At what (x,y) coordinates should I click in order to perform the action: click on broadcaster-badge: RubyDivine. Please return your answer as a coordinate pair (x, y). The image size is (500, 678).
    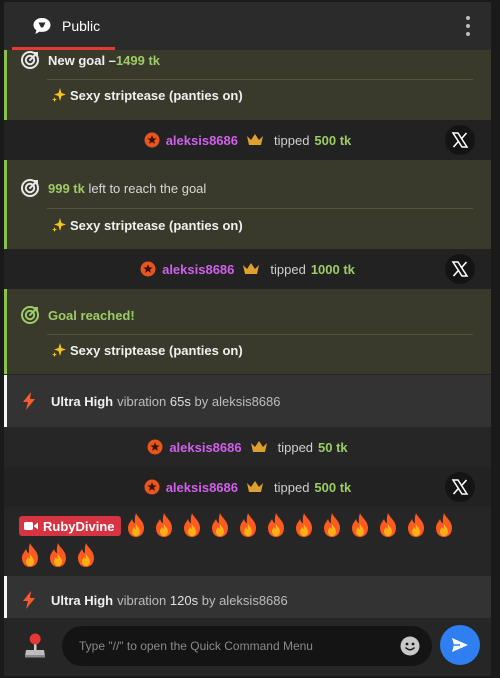
    Looking at the image, I should click on (70, 526).